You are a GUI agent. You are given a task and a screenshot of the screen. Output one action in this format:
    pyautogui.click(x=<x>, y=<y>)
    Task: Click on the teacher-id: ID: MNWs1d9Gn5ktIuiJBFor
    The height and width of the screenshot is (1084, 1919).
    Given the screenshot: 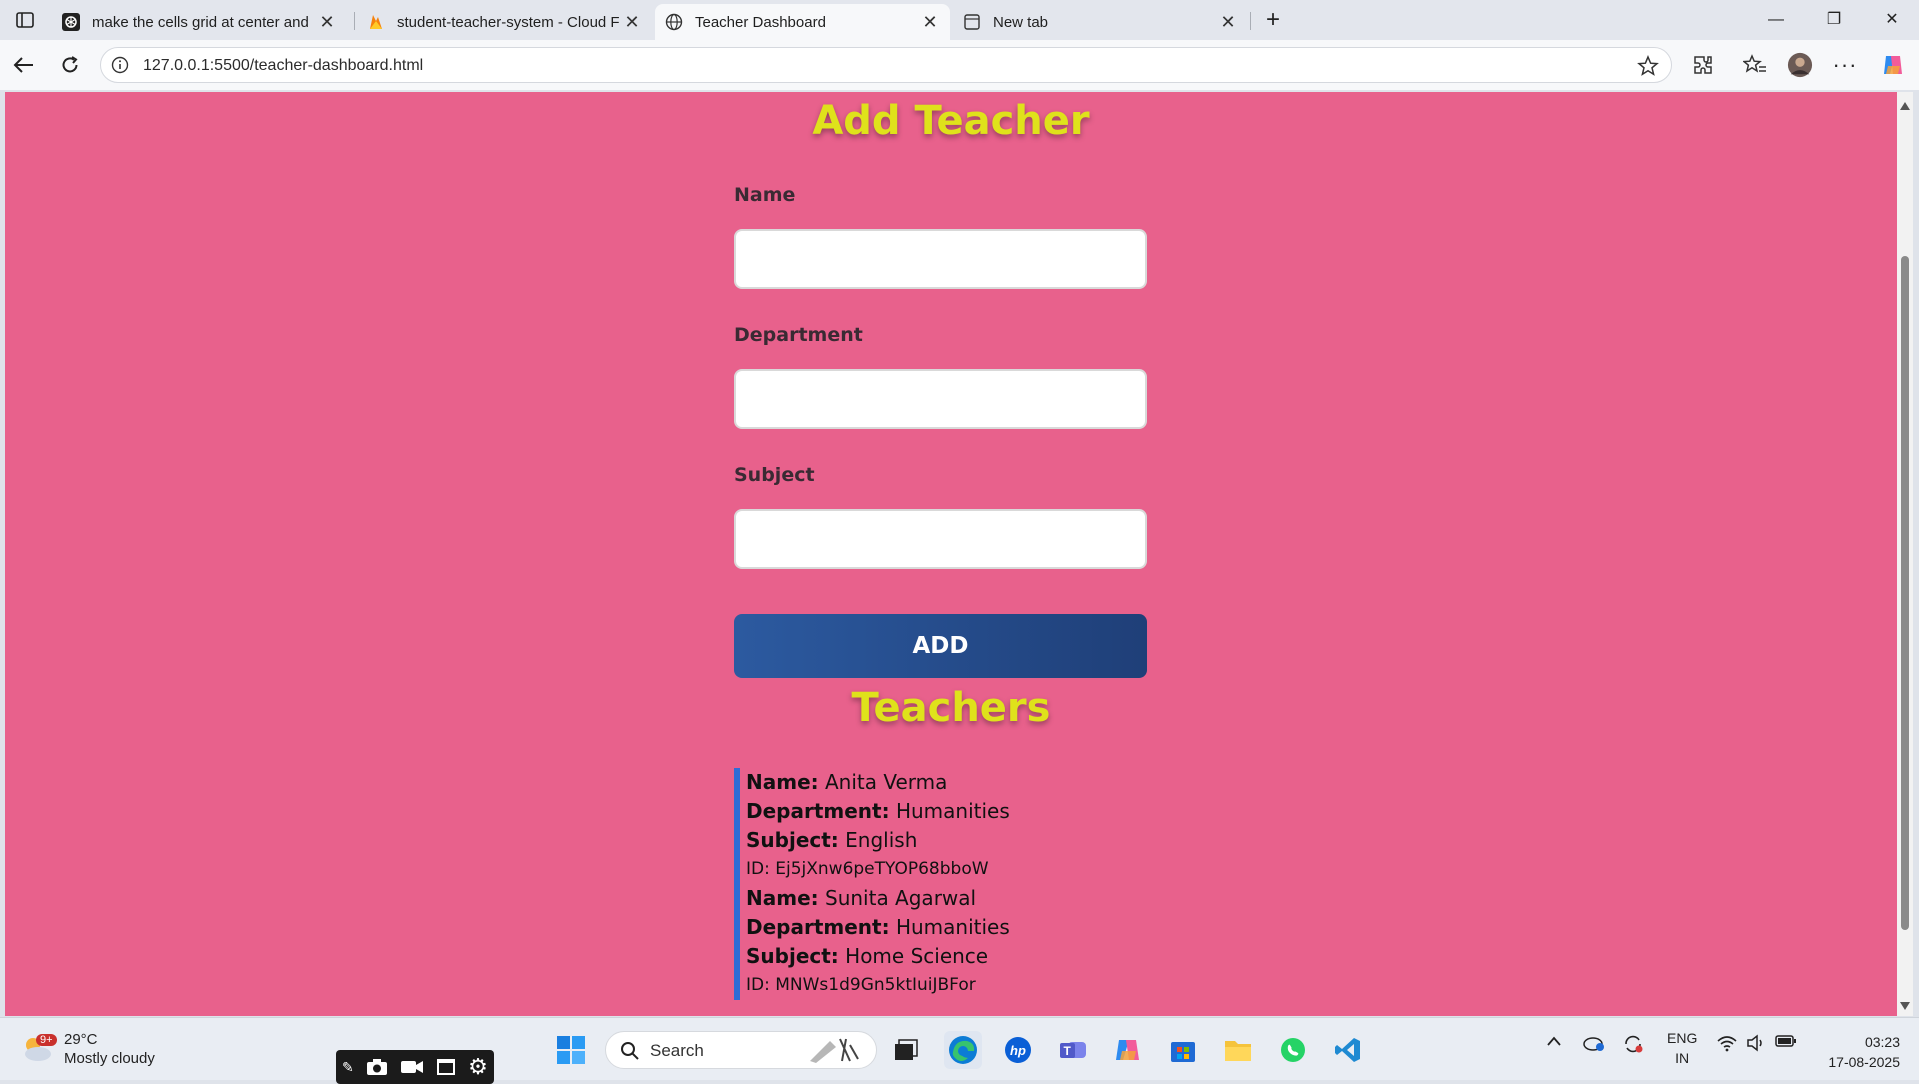 What is the action you would take?
    pyautogui.click(x=861, y=985)
    